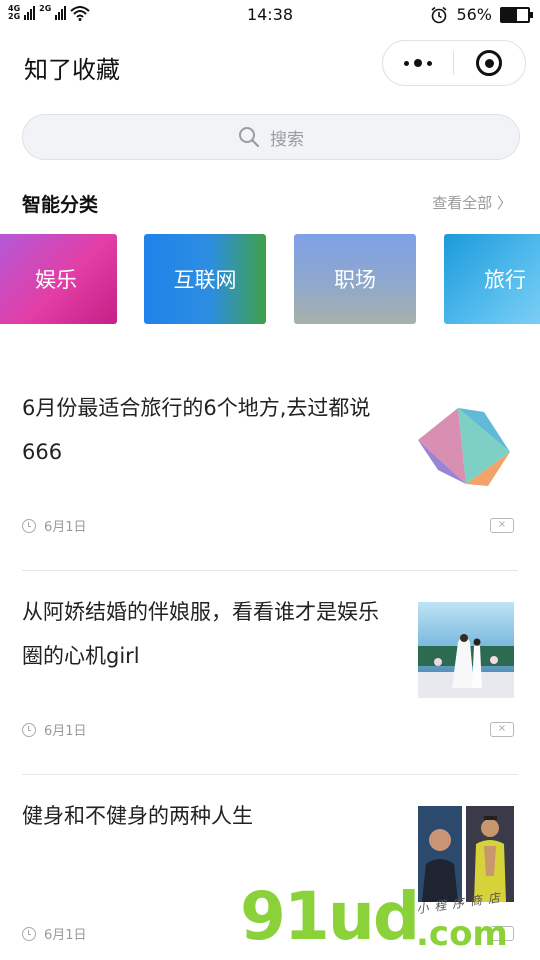  Describe the element at coordinates (270, 203) in the screenshot. I see `smart-category-header: 智能分类 查看全部 〉` at that location.